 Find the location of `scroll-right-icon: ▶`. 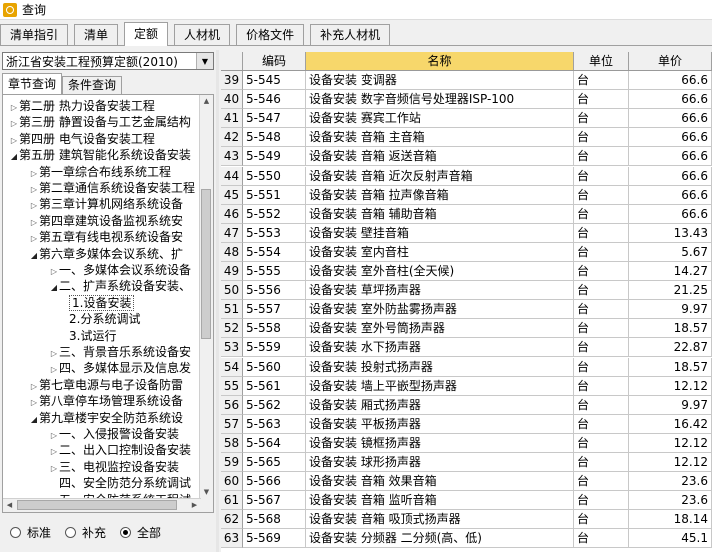

scroll-right-icon: ▶ is located at coordinates (194, 505).